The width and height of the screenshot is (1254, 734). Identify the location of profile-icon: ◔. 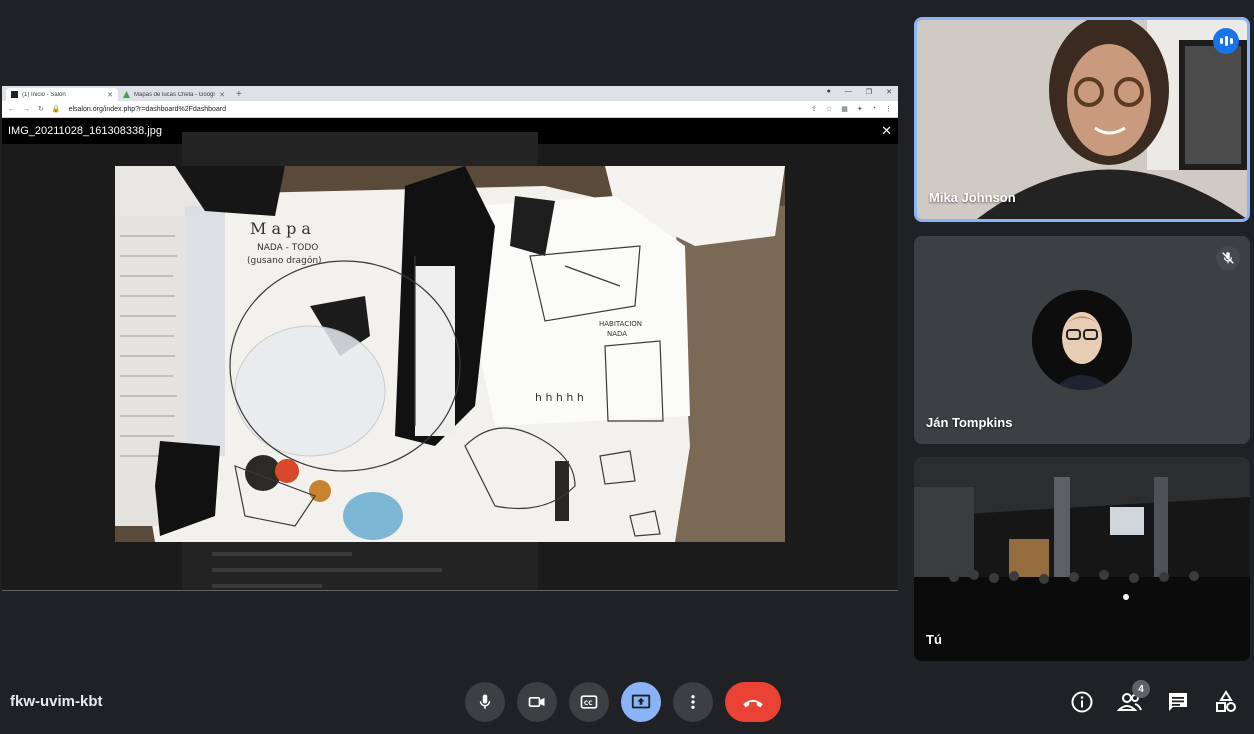
(874, 109).